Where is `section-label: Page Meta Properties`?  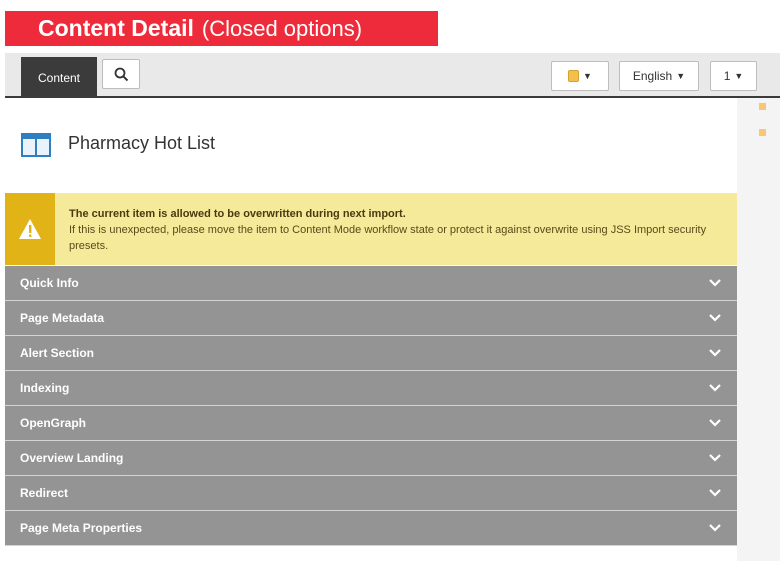 section-label: Page Meta Properties is located at coordinates (81, 528).